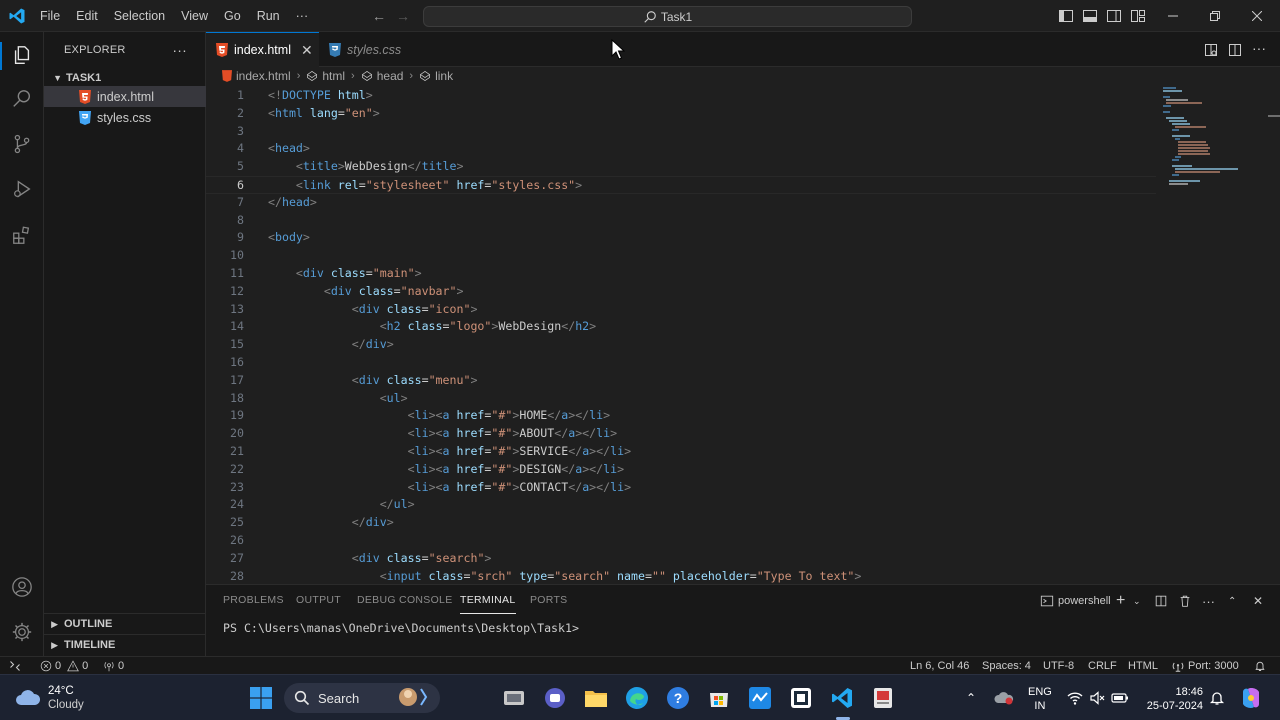 This screenshot has height=720, width=1280. What do you see at coordinates (667, 16) in the screenshot?
I see `command-center: Task1` at bounding box center [667, 16].